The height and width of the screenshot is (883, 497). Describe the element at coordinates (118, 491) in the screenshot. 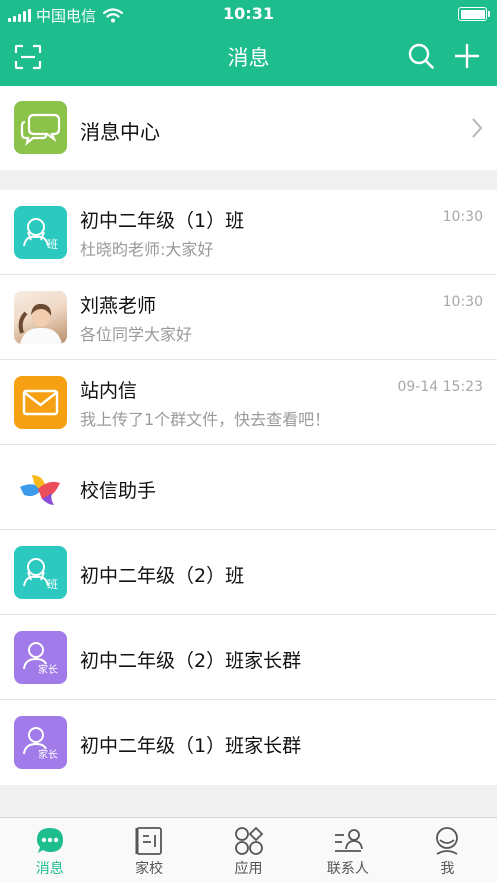

I see `conversation-name: 校信助手` at that location.